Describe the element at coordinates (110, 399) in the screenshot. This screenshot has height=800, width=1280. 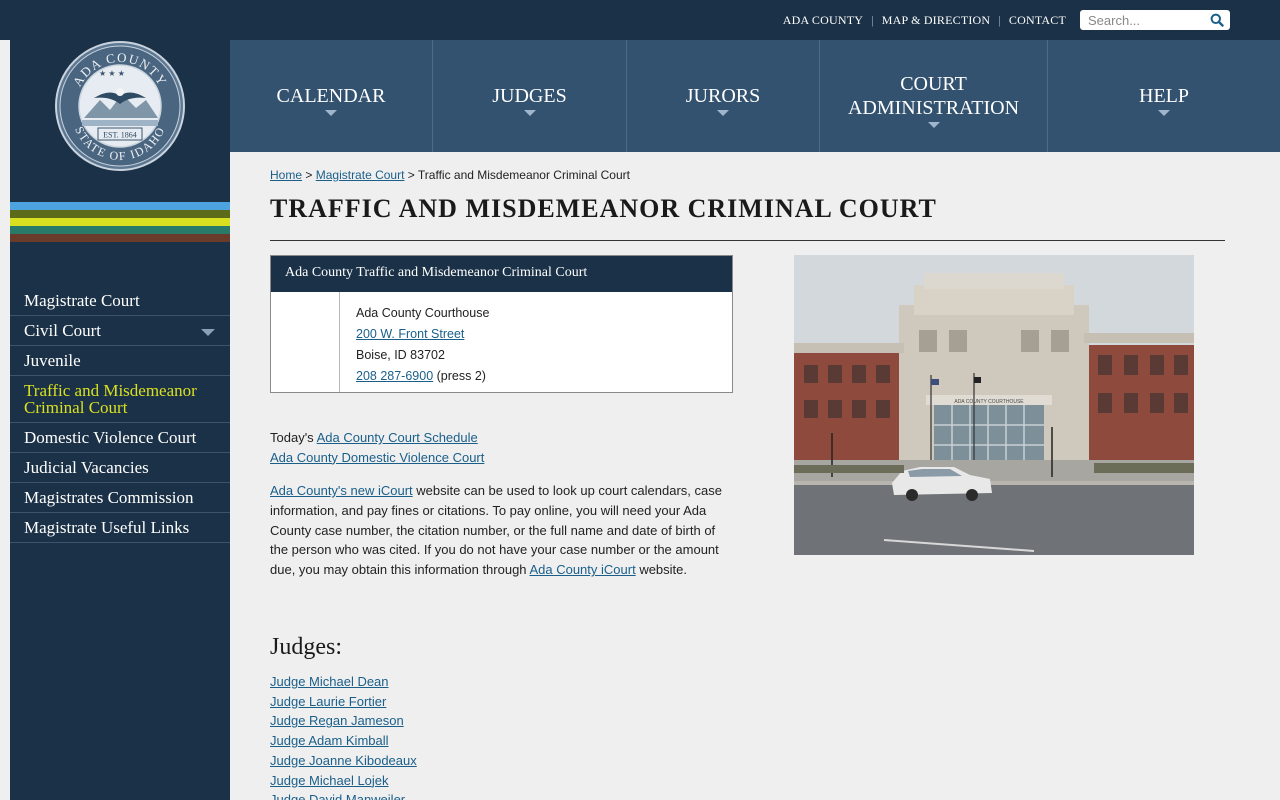
I see `sidebar-item-label: Traffic and Misdemeanor Criminal Court` at that location.